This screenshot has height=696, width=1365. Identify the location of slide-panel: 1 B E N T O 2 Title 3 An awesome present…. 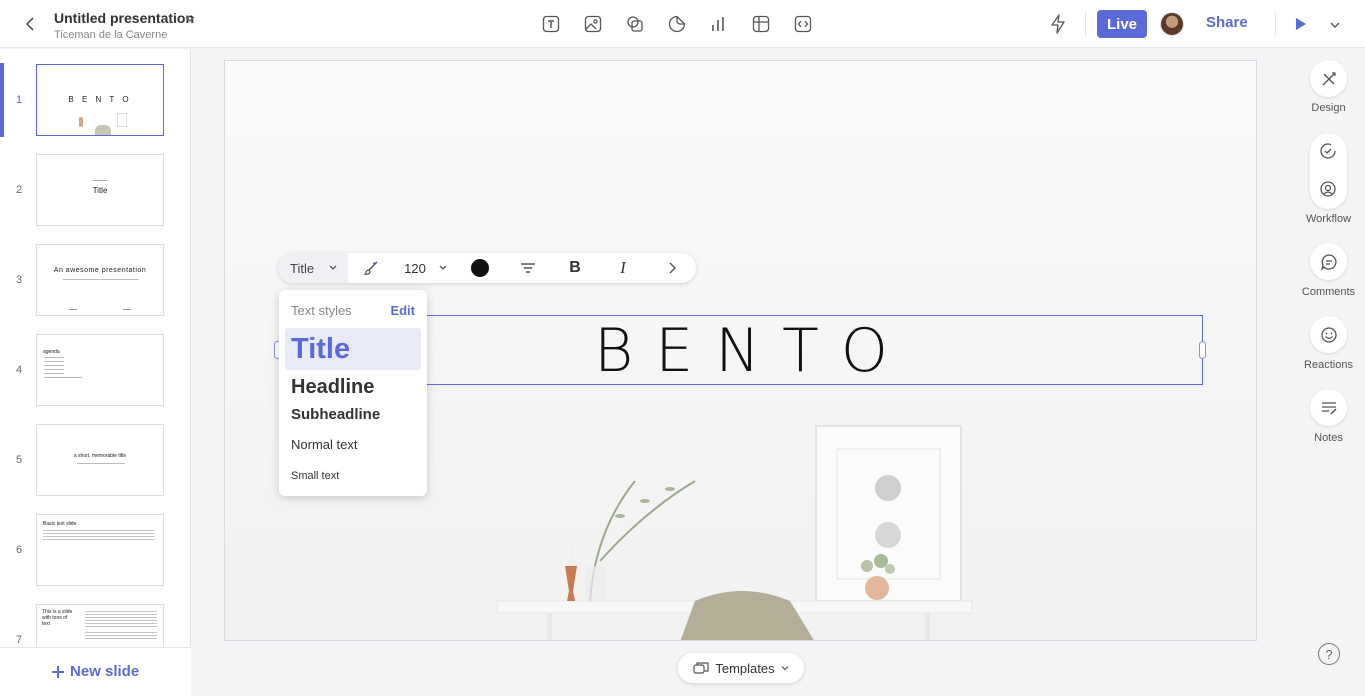
(95, 372).